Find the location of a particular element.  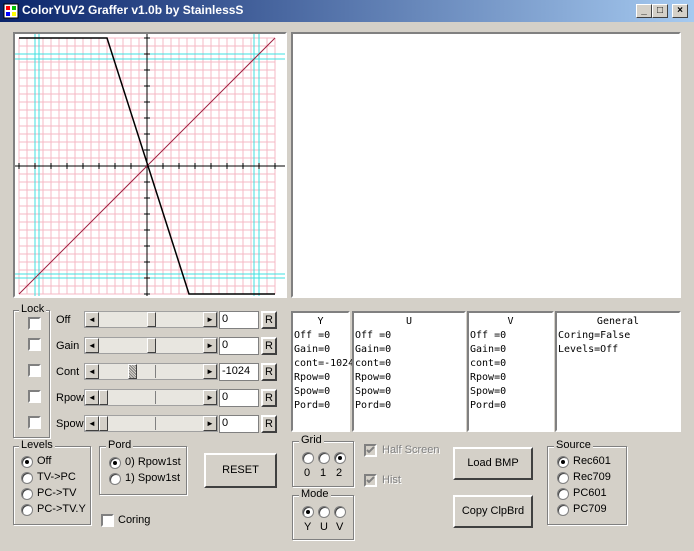

copy-clipboard-button: Copy ClpBrd is located at coordinates (493, 511).